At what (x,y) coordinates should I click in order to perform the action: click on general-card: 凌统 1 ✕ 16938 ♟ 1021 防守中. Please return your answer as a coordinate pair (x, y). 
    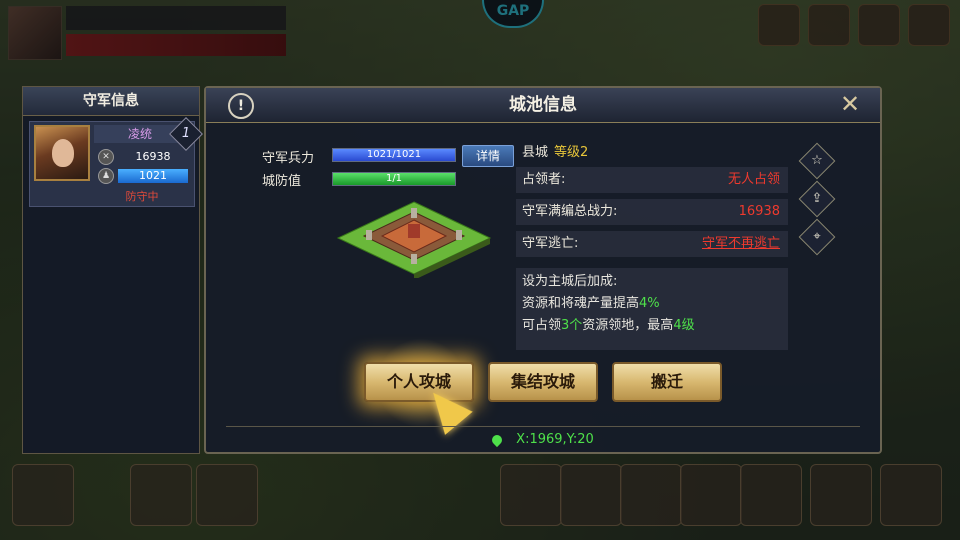
    Looking at the image, I should click on (116, 162).